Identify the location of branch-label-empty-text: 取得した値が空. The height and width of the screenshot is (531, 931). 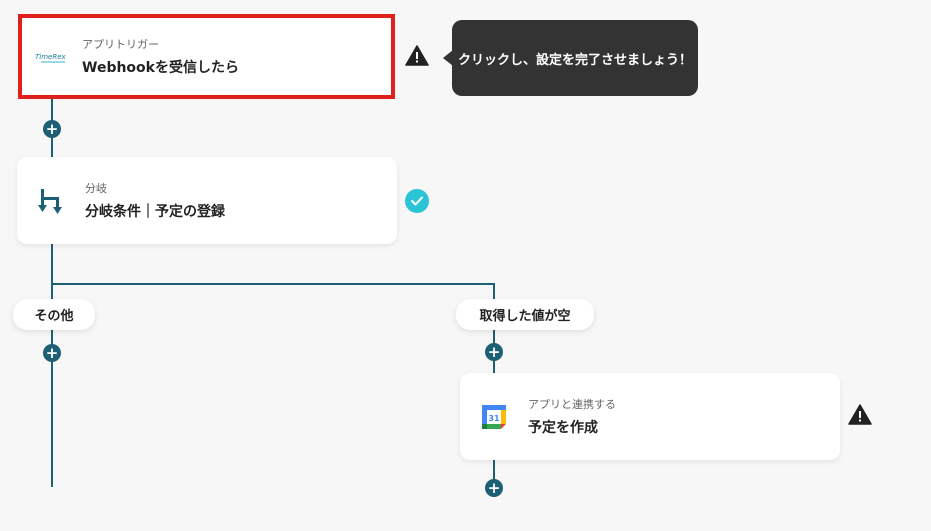
(525, 316).